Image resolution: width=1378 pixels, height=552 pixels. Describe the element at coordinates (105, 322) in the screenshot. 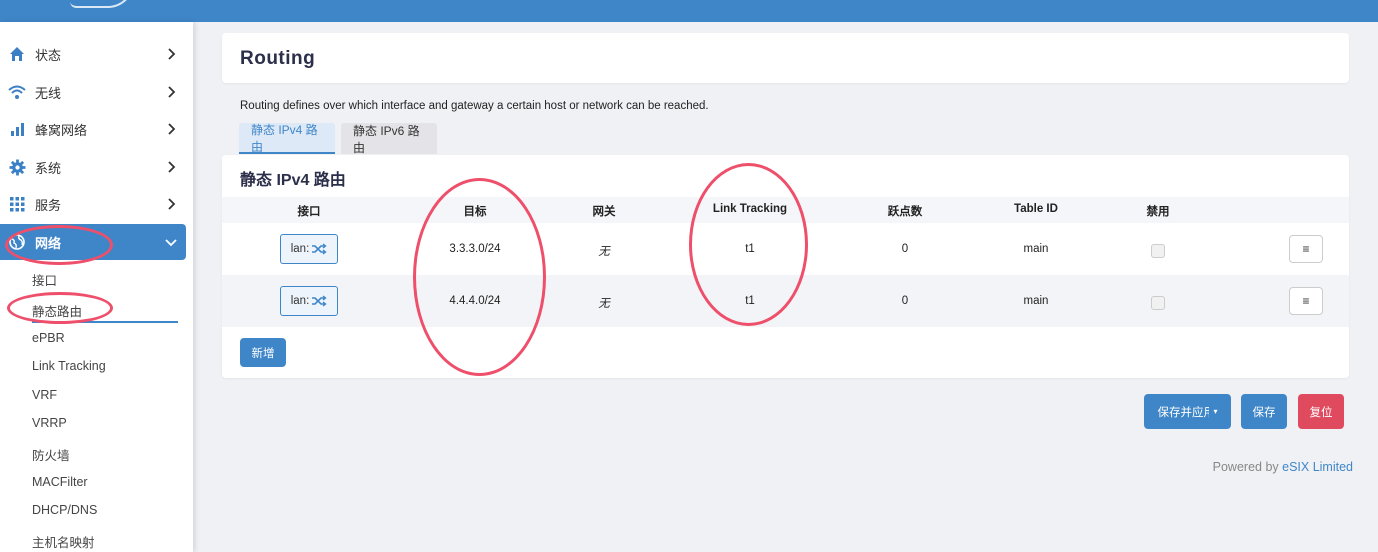

I see `active-subitem-underline` at that location.